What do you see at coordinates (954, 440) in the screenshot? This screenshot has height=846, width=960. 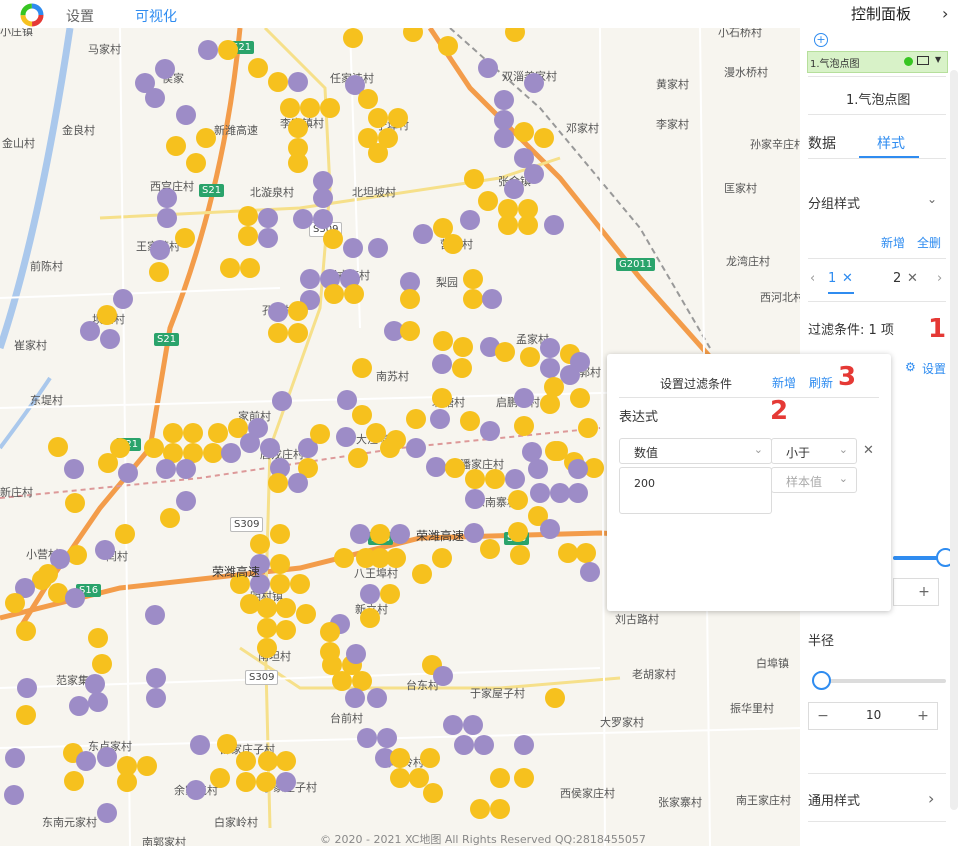 I see `panel-scrollbar` at bounding box center [954, 440].